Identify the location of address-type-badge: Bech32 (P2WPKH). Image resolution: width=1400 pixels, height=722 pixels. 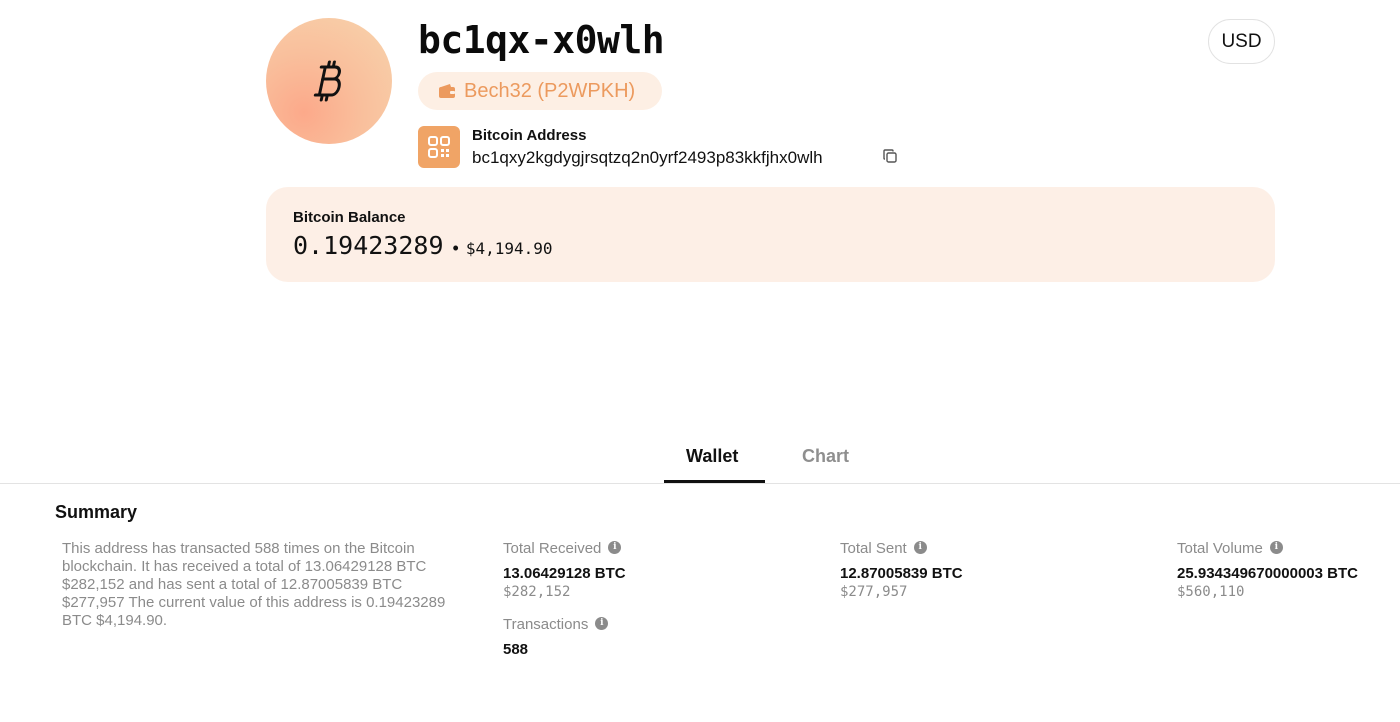
(540, 91).